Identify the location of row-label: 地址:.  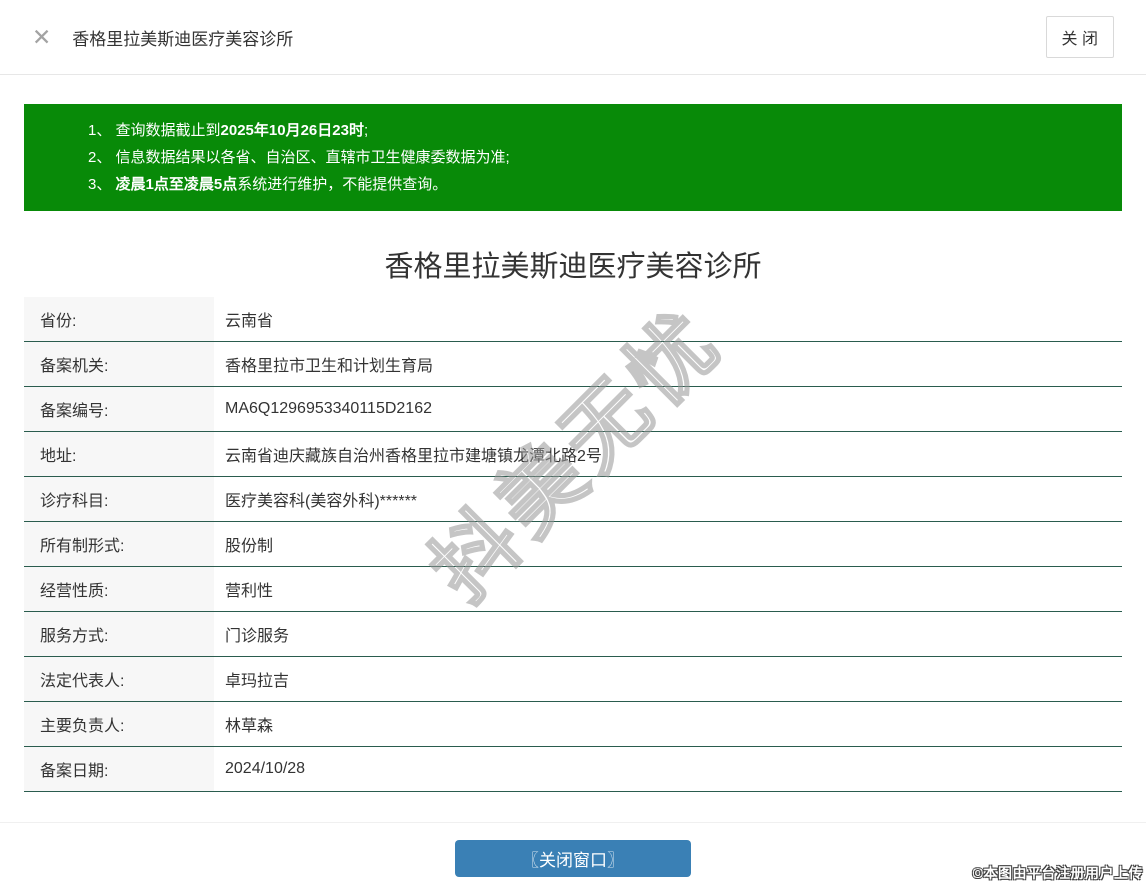
(119, 454).